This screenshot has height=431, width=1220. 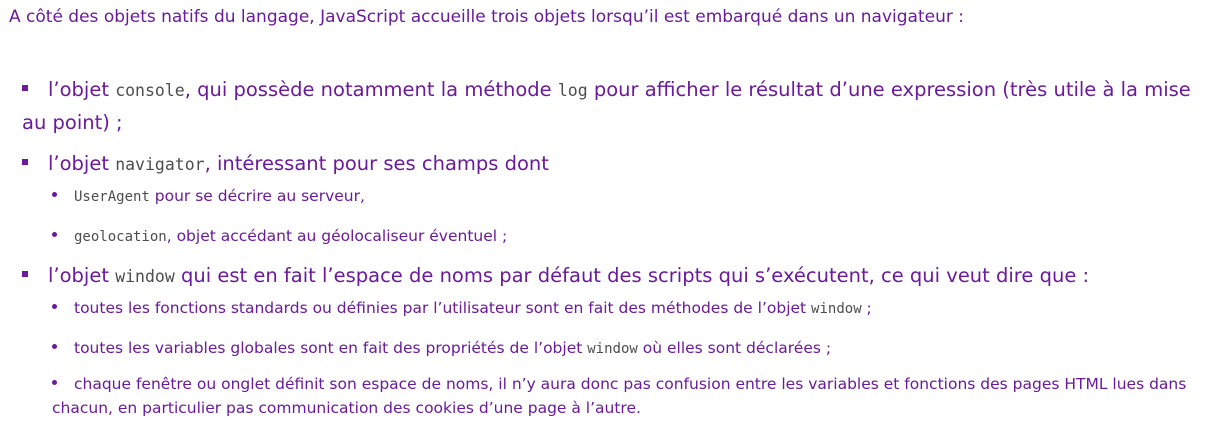 I want to click on code-navigator: navigator, so click(x=160, y=164).